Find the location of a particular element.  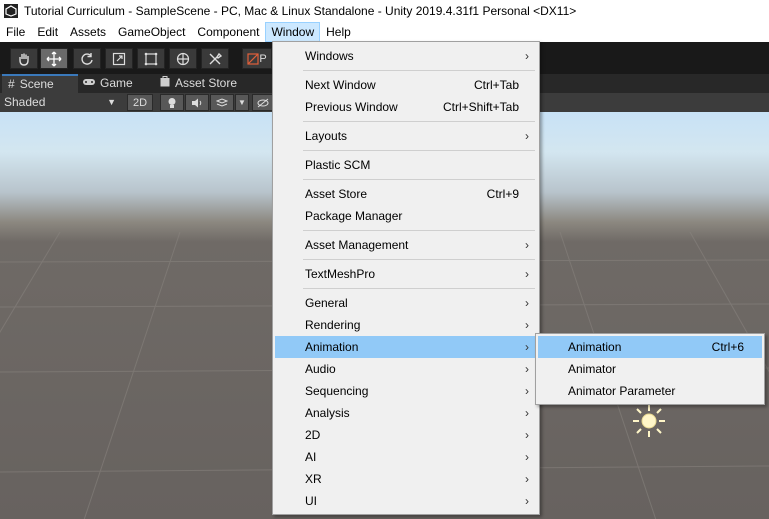

menu-item-rendering: Rendering › is located at coordinates (406, 325).